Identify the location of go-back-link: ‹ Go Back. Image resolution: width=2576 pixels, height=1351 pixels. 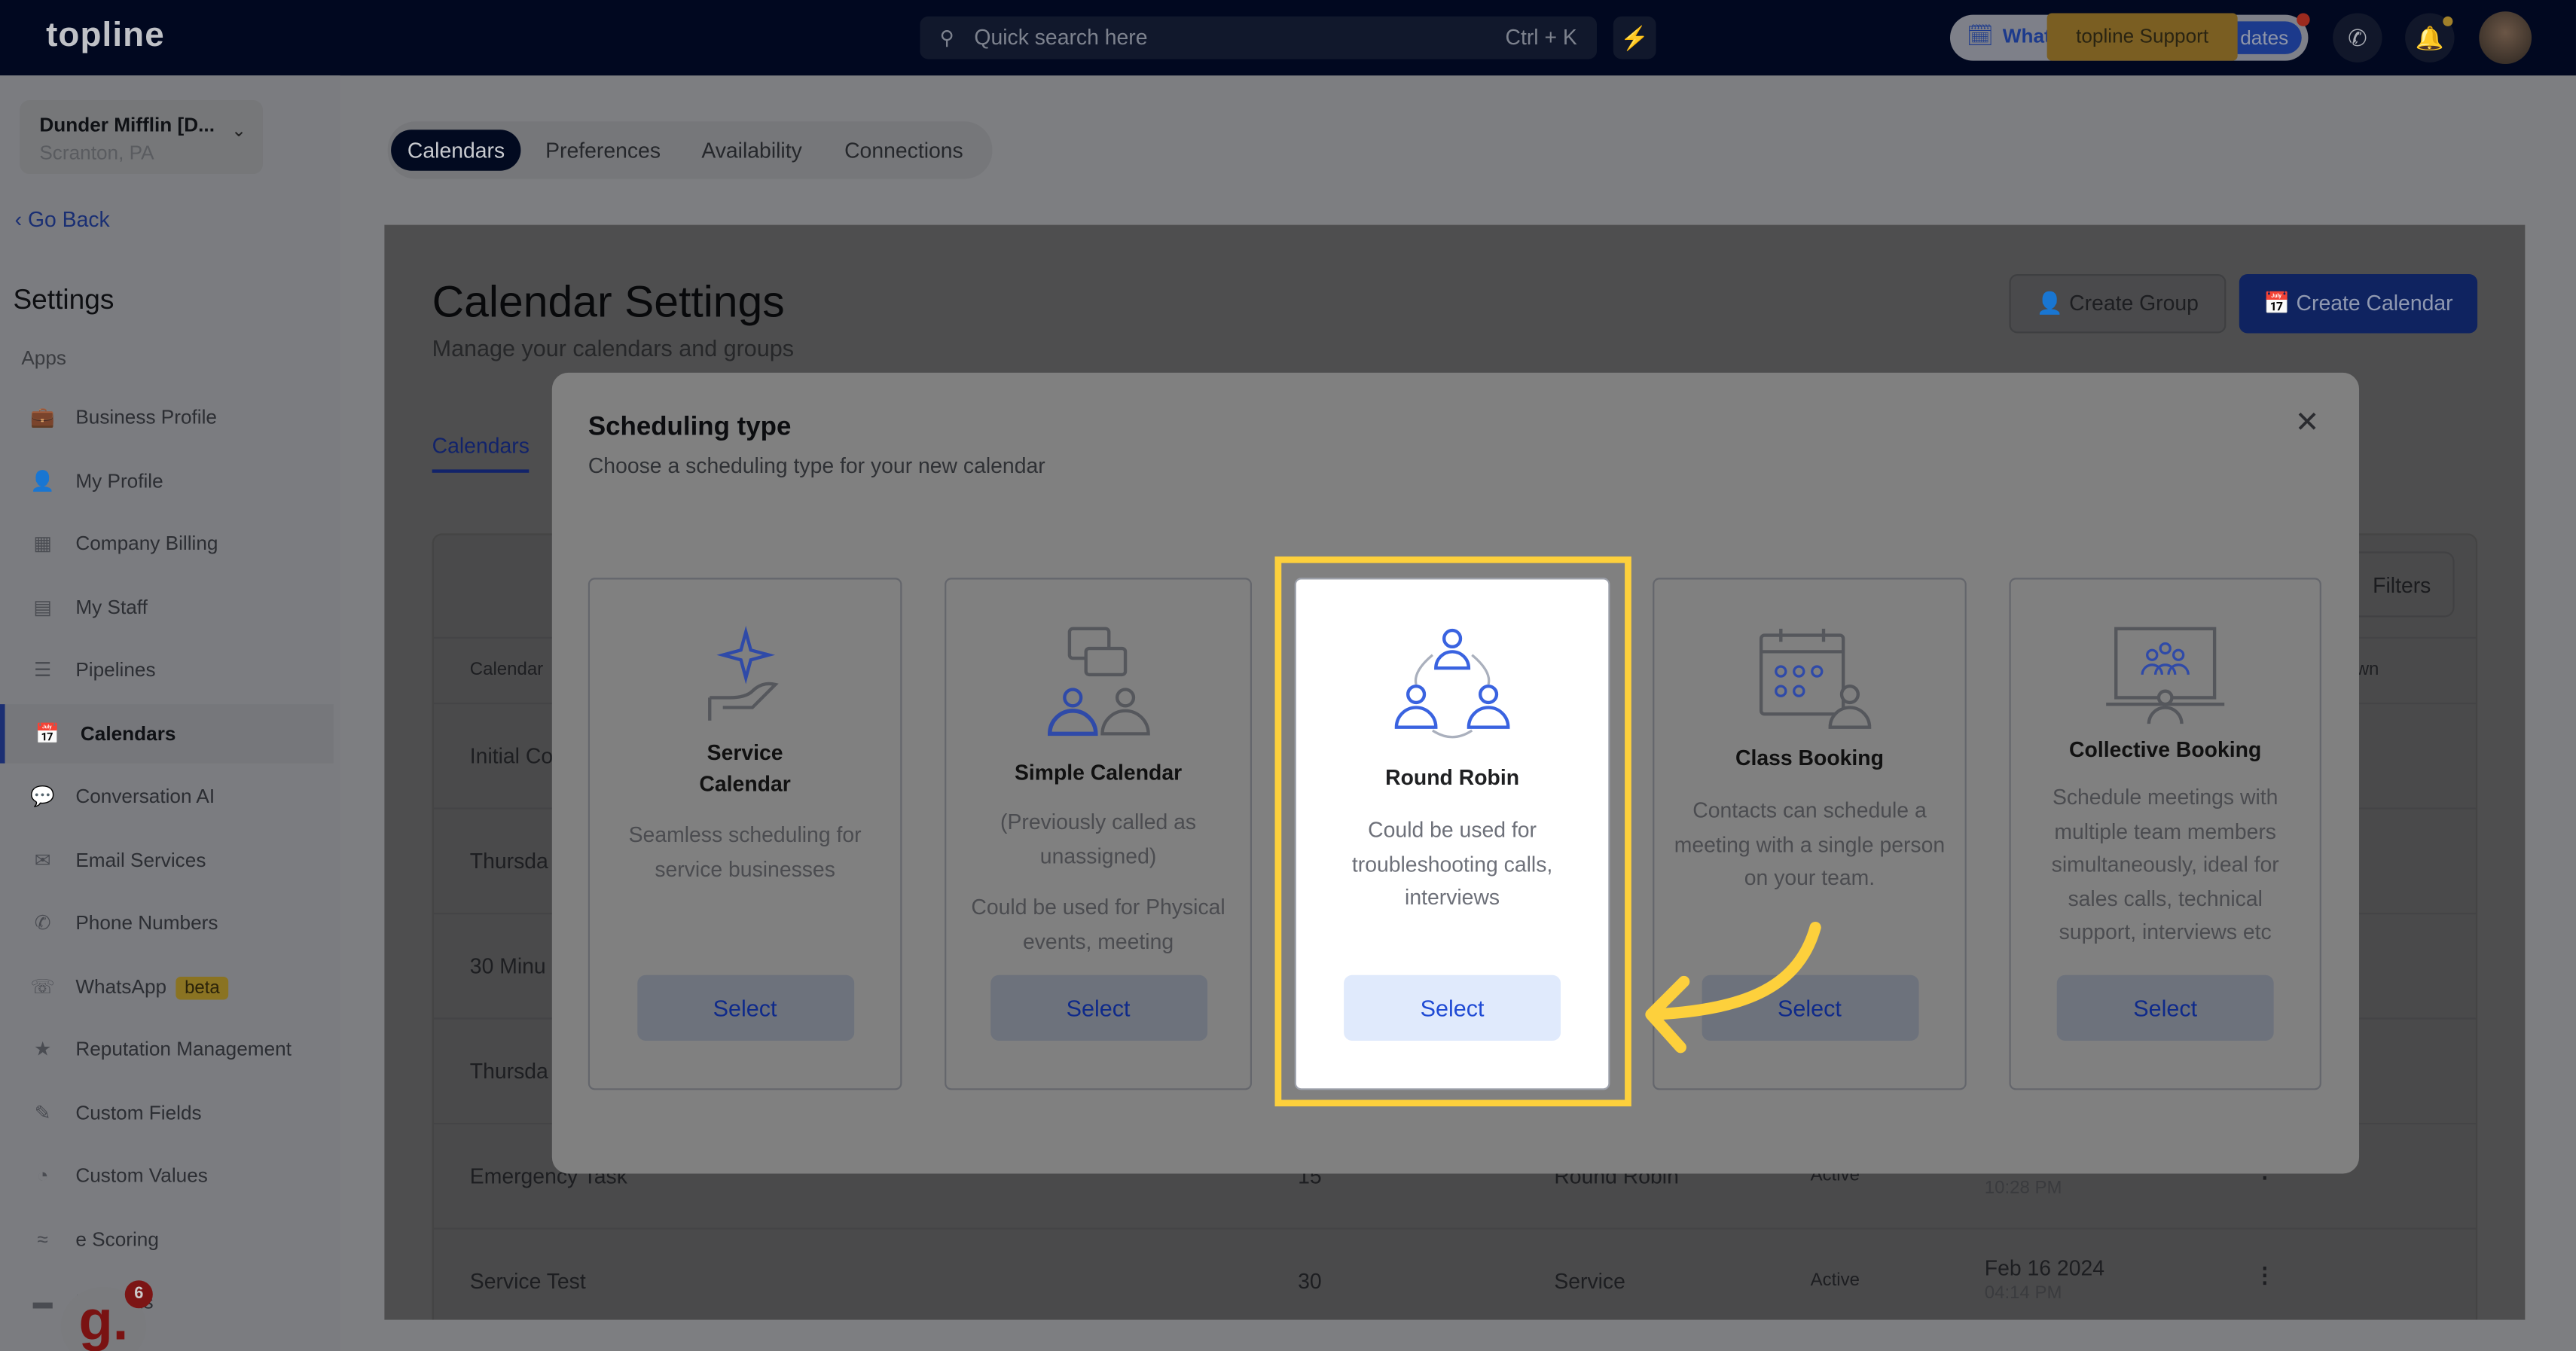
(63, 219).